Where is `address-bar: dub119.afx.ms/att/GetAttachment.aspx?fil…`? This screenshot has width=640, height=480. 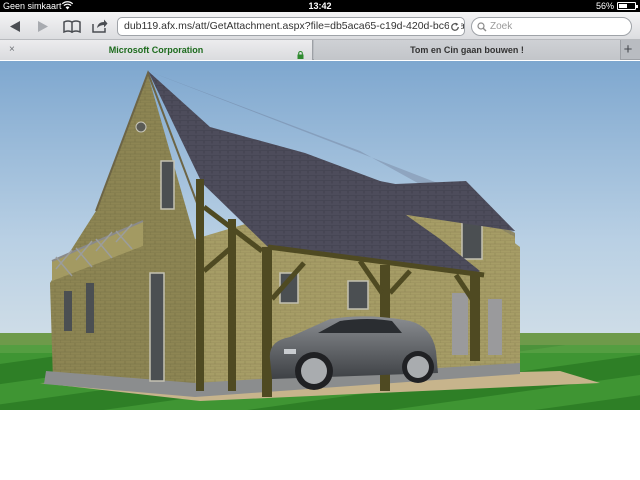 address-bar: dub119.afx.ms/att/GetAttachment.aspx?fil… is located at coordinates (291, 26).